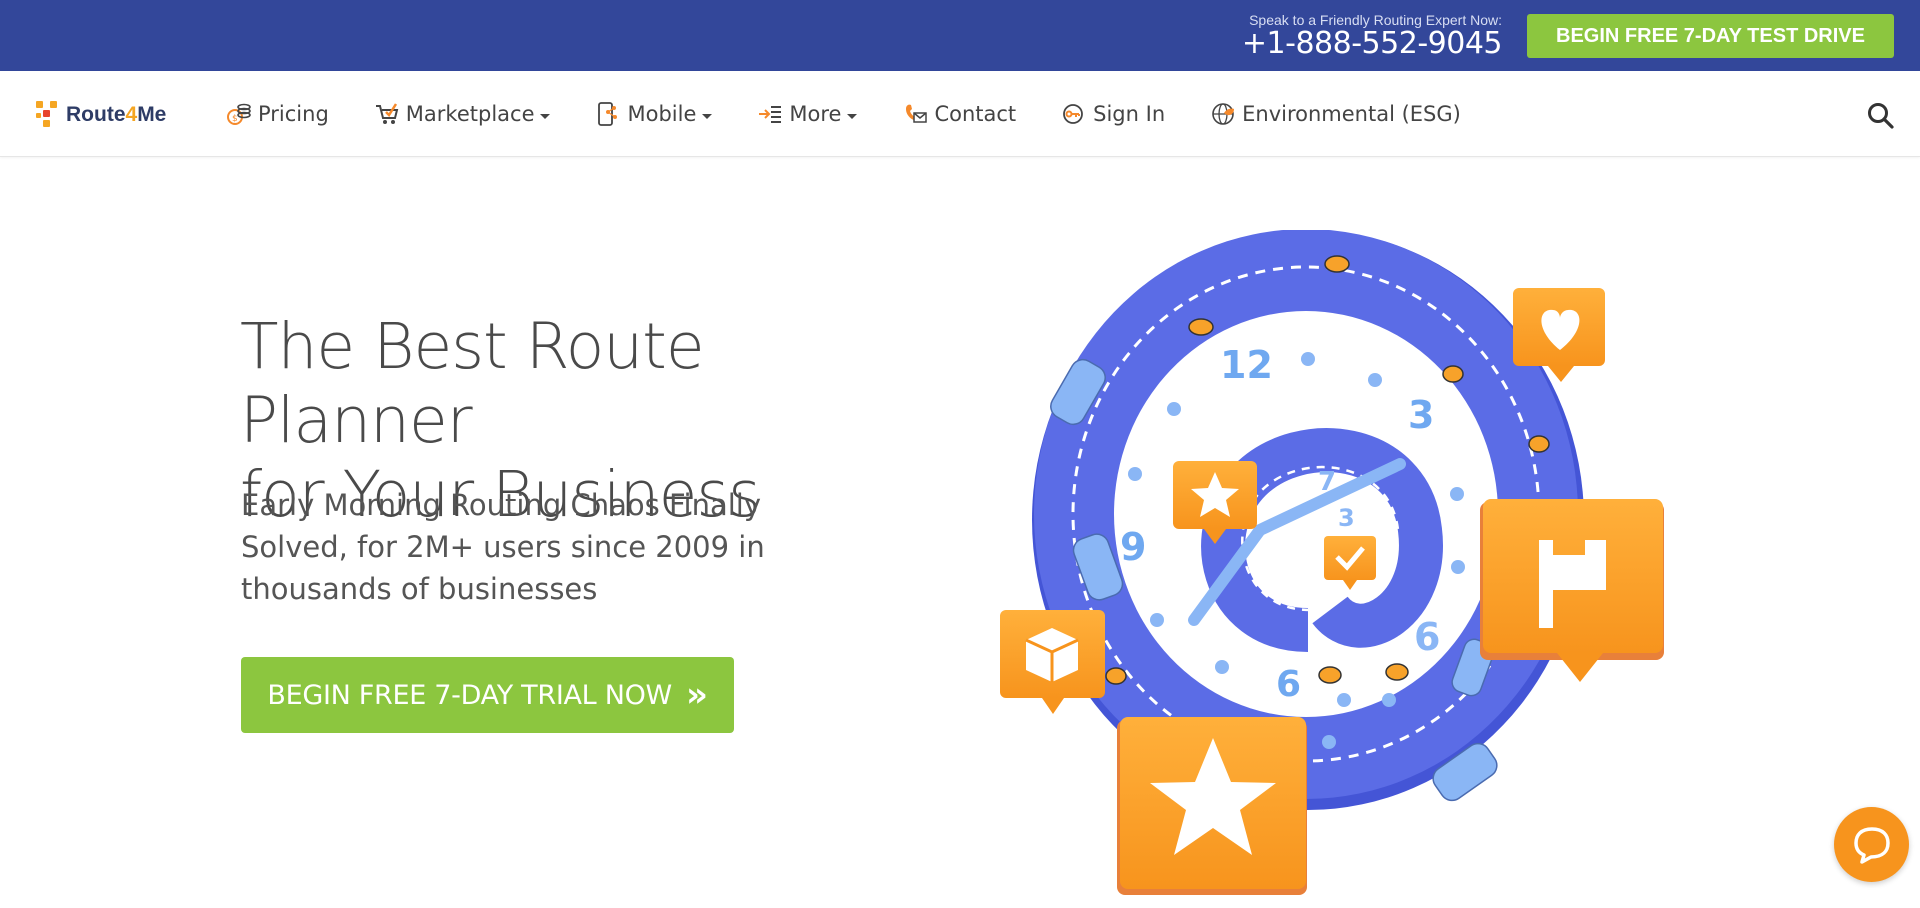  I want to click on nav-label: Marketplace, so click(470, 114).